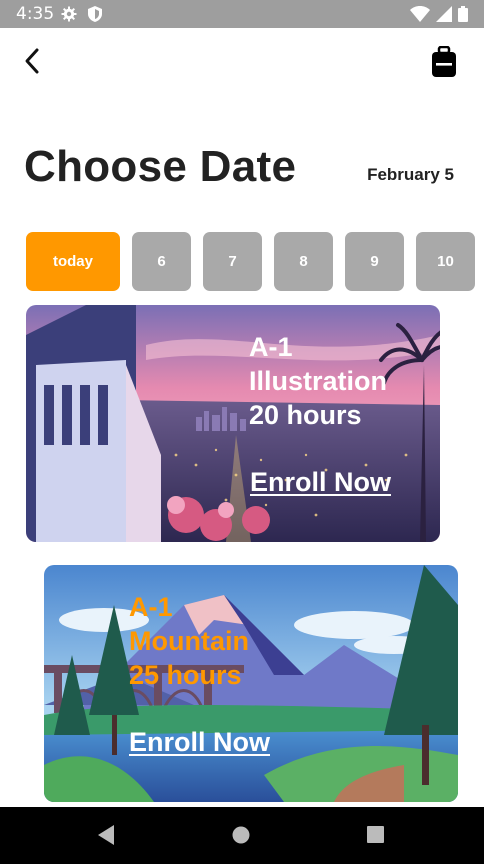 The width and height of the screenshot is (484, 864). What do you see at coordinates (303, 261) in the screenshot?
I see `date-chip-8: 8` at bounding box center [303, 261].